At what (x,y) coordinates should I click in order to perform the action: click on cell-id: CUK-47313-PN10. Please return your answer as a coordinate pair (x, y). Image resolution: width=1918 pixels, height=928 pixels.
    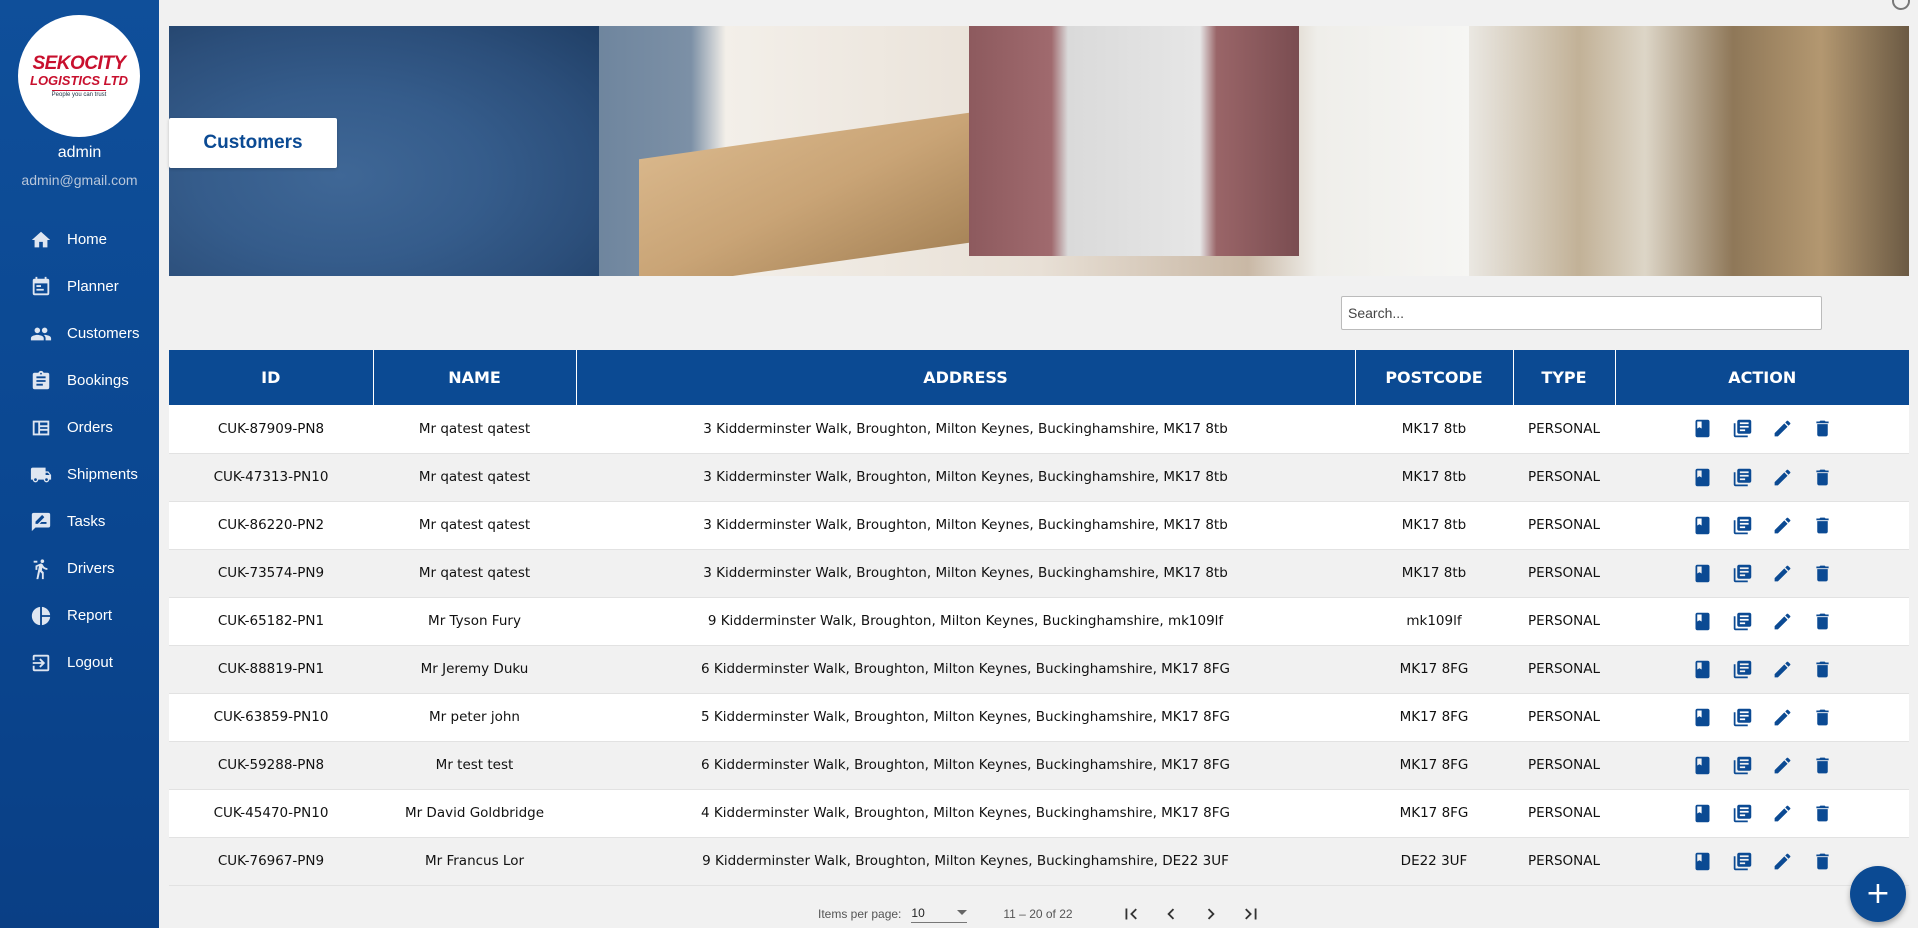
    Looking at the image, I should click on (271, 477).